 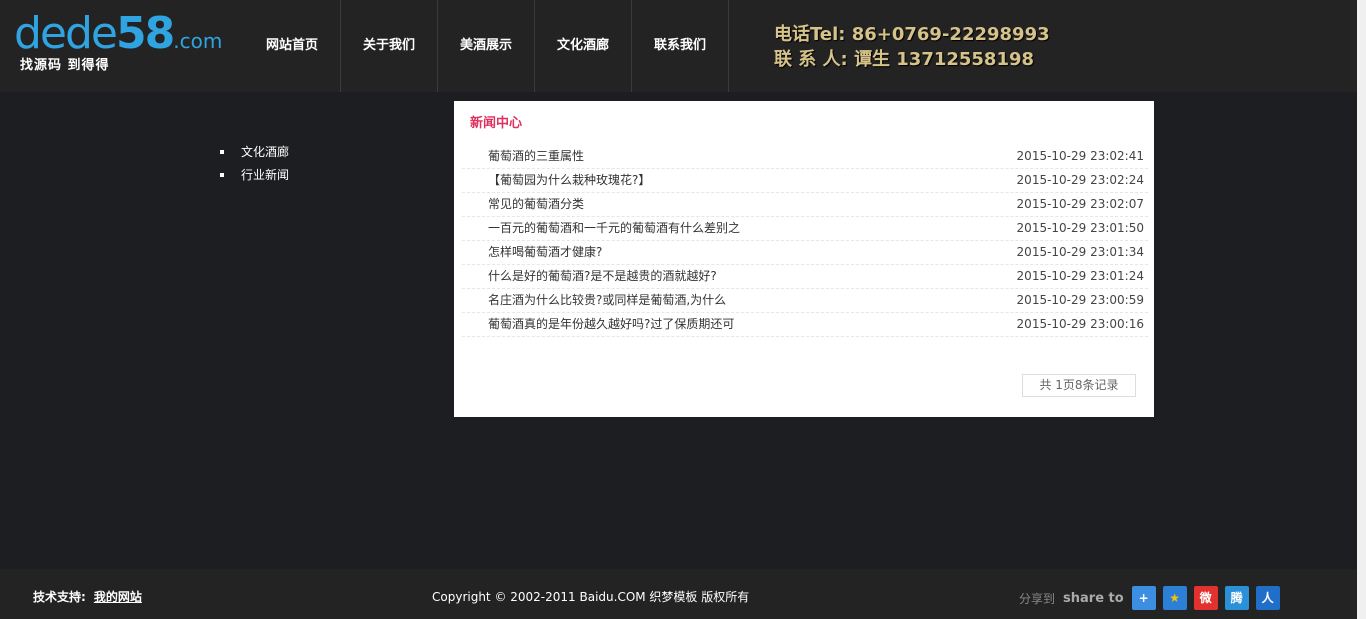 I want to click on tech-support-link: 我的网站, so click(x=118, y=597).